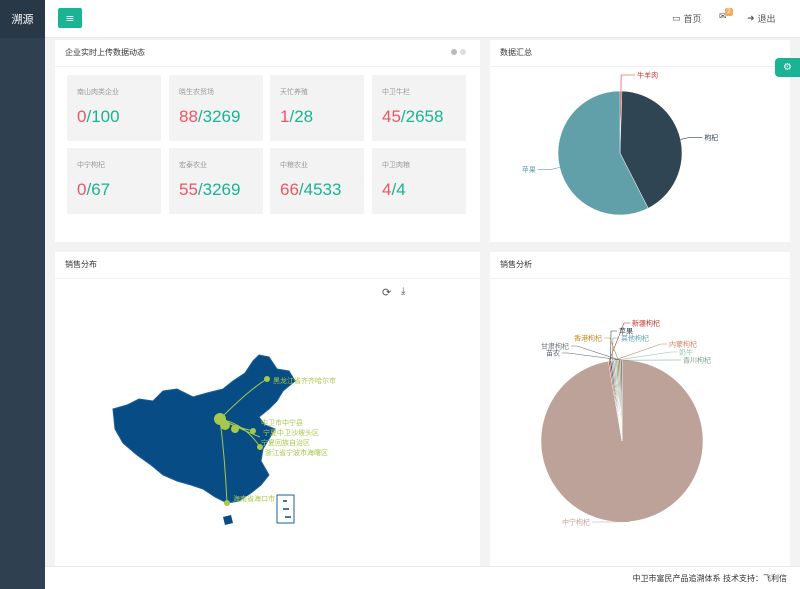 This screenshot has height=589, width=800. What do you see at coordinates (398, 189) in the screenshot?
I see `stat-total: /4` at bounding box center [398, 189].